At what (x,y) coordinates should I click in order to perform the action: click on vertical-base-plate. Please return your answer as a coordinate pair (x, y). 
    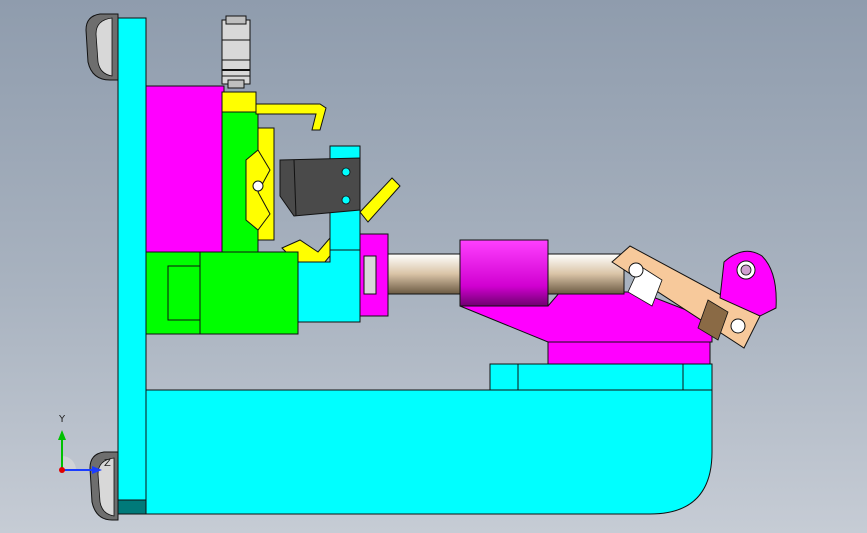
    Looking at the image, I should click on (132, 266).